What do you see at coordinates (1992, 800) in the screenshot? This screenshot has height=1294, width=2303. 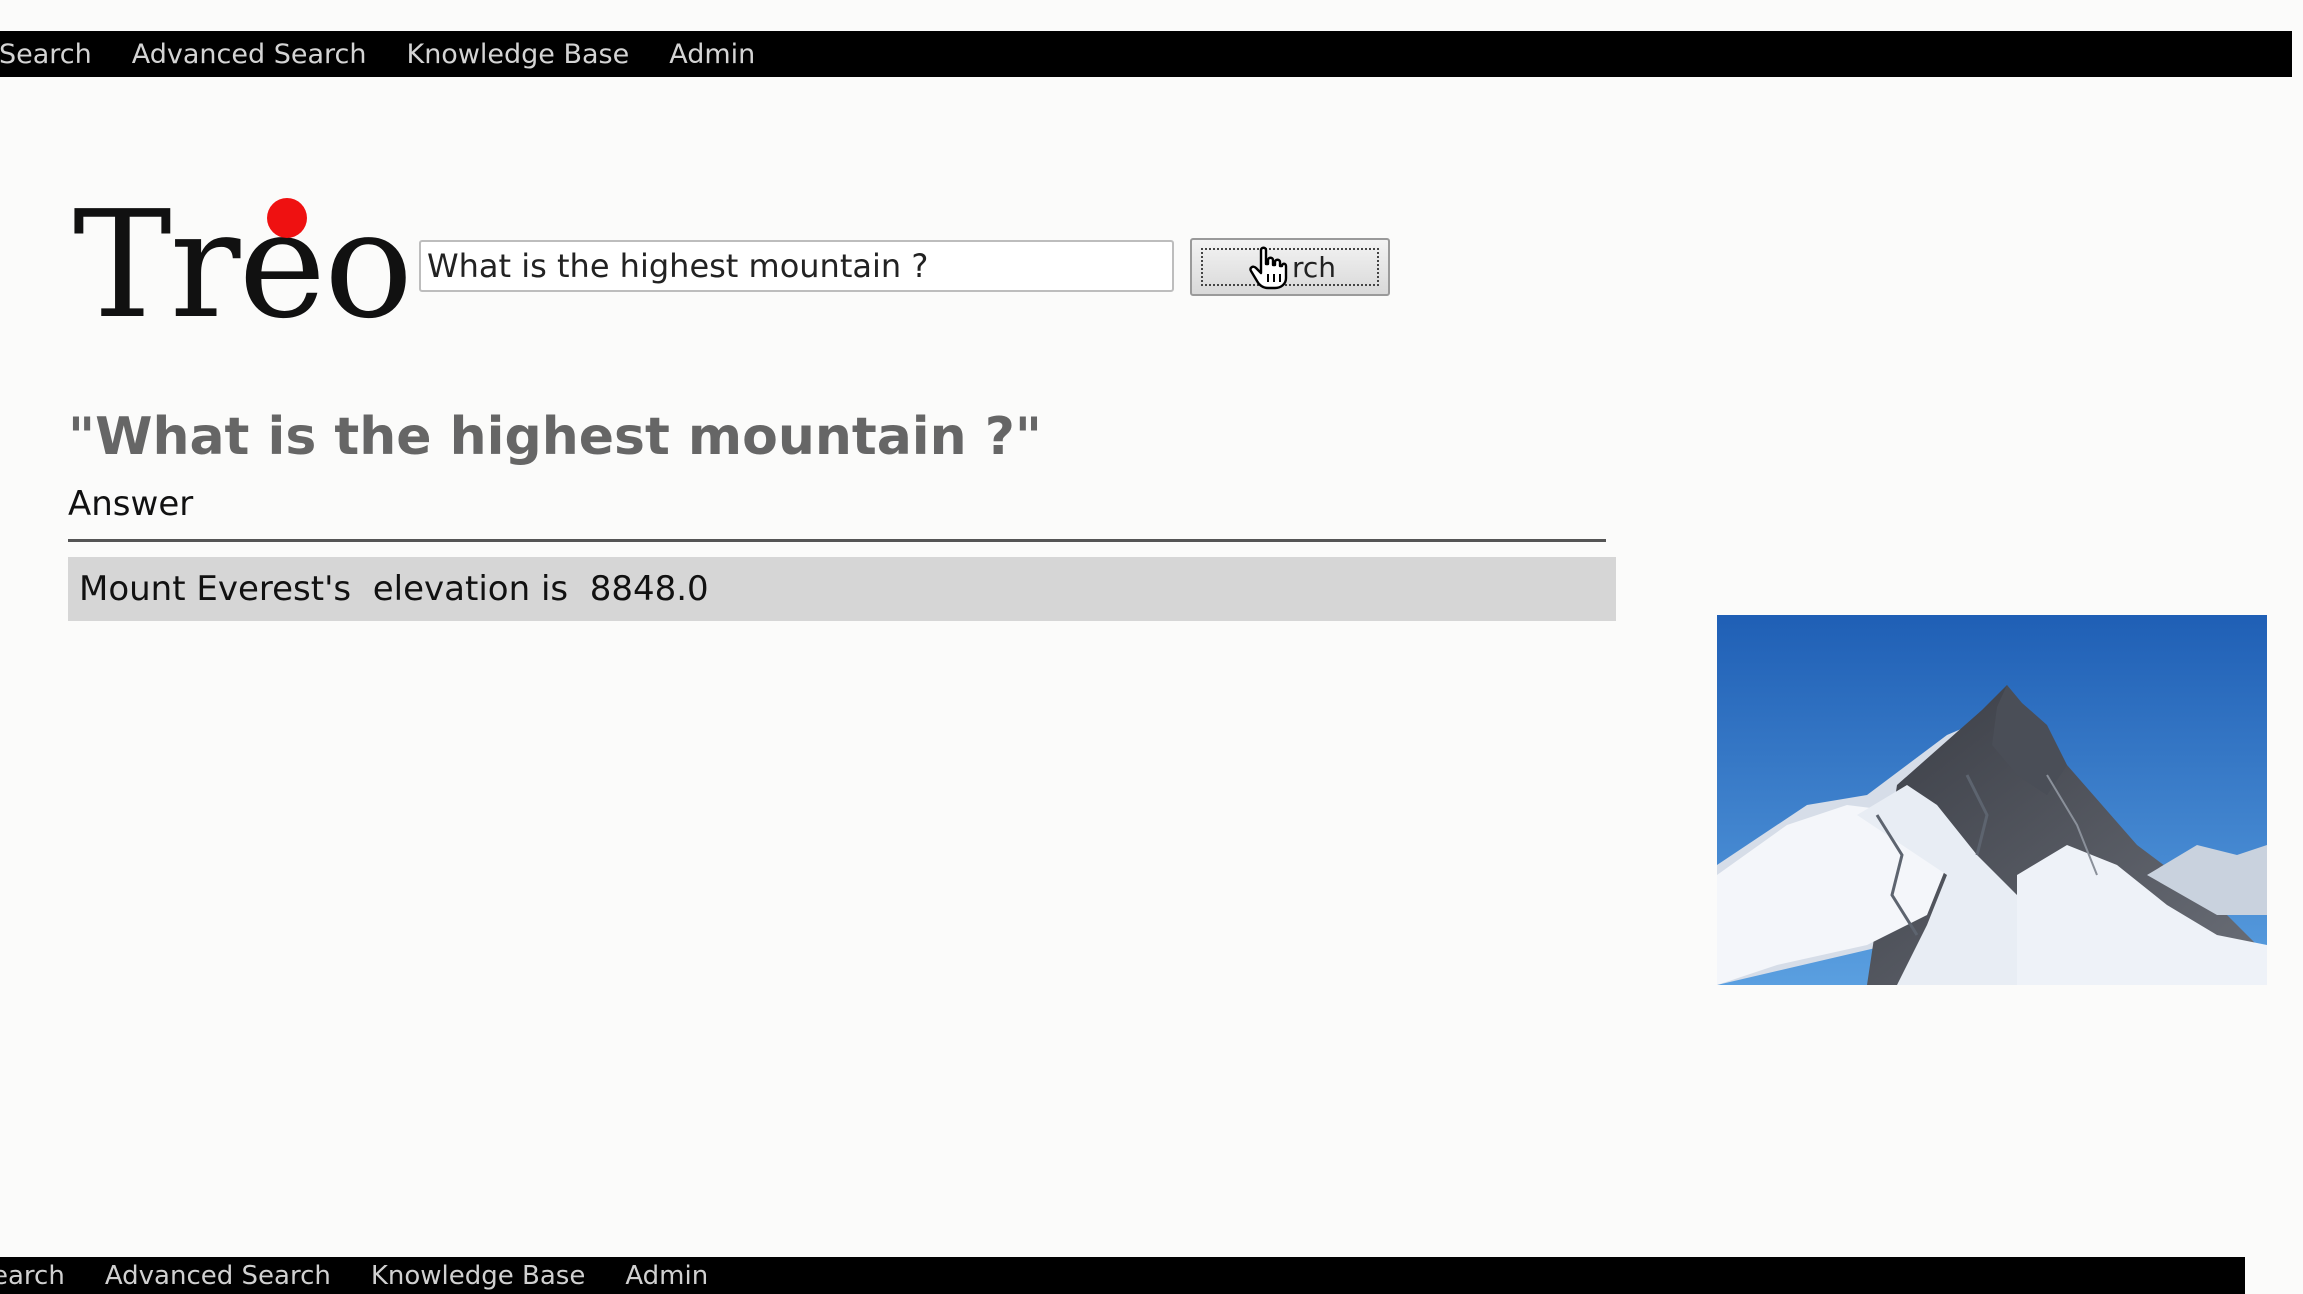 I see `mountain-everest-photo` at bounding box center [1992, 800].